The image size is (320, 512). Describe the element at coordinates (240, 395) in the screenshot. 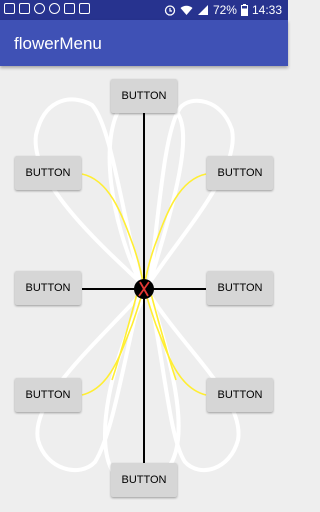

I see `lower-right-button: BUTTON` at that location.